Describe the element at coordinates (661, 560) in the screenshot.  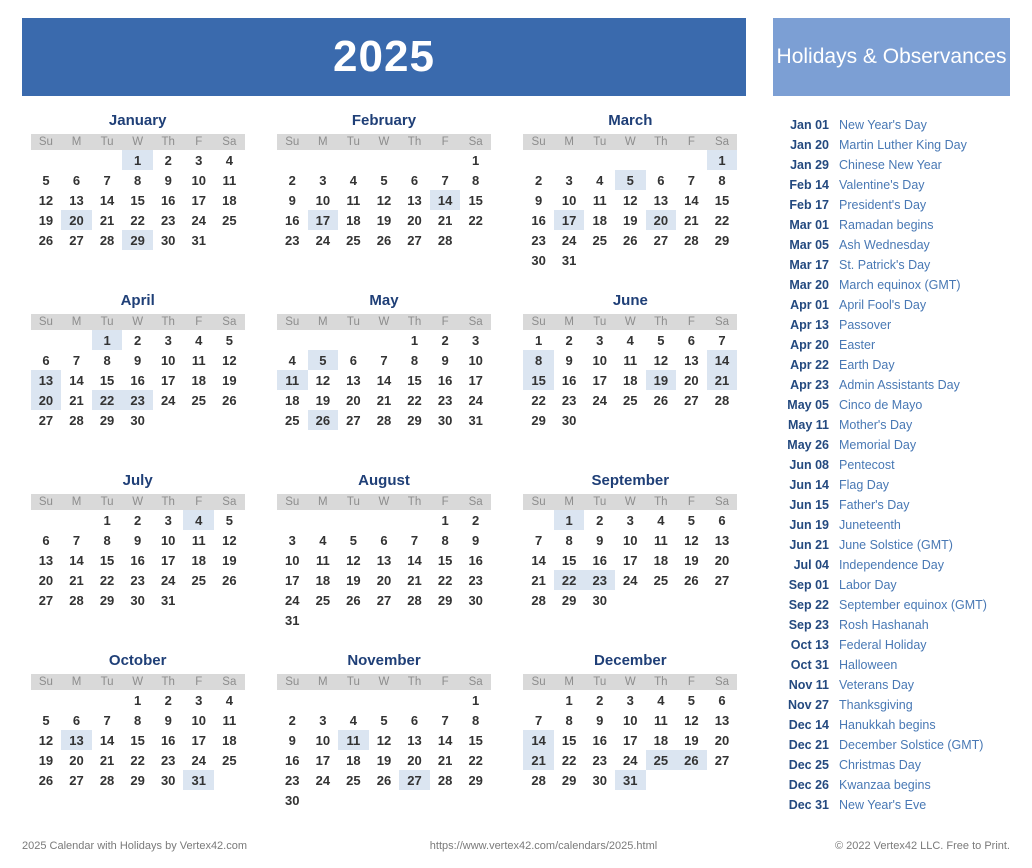
I see `day-cell: 18` at that location.